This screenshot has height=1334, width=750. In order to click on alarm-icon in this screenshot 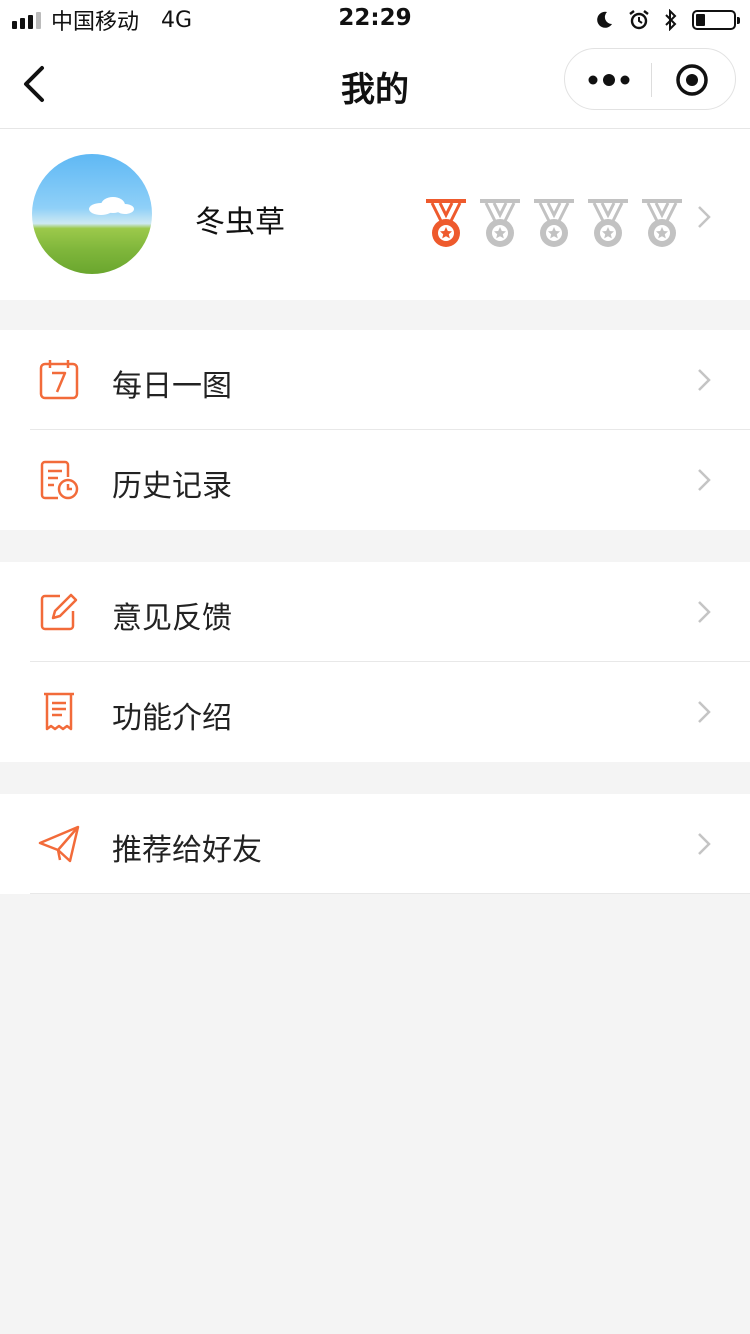, I will do `click(639, 20)`.